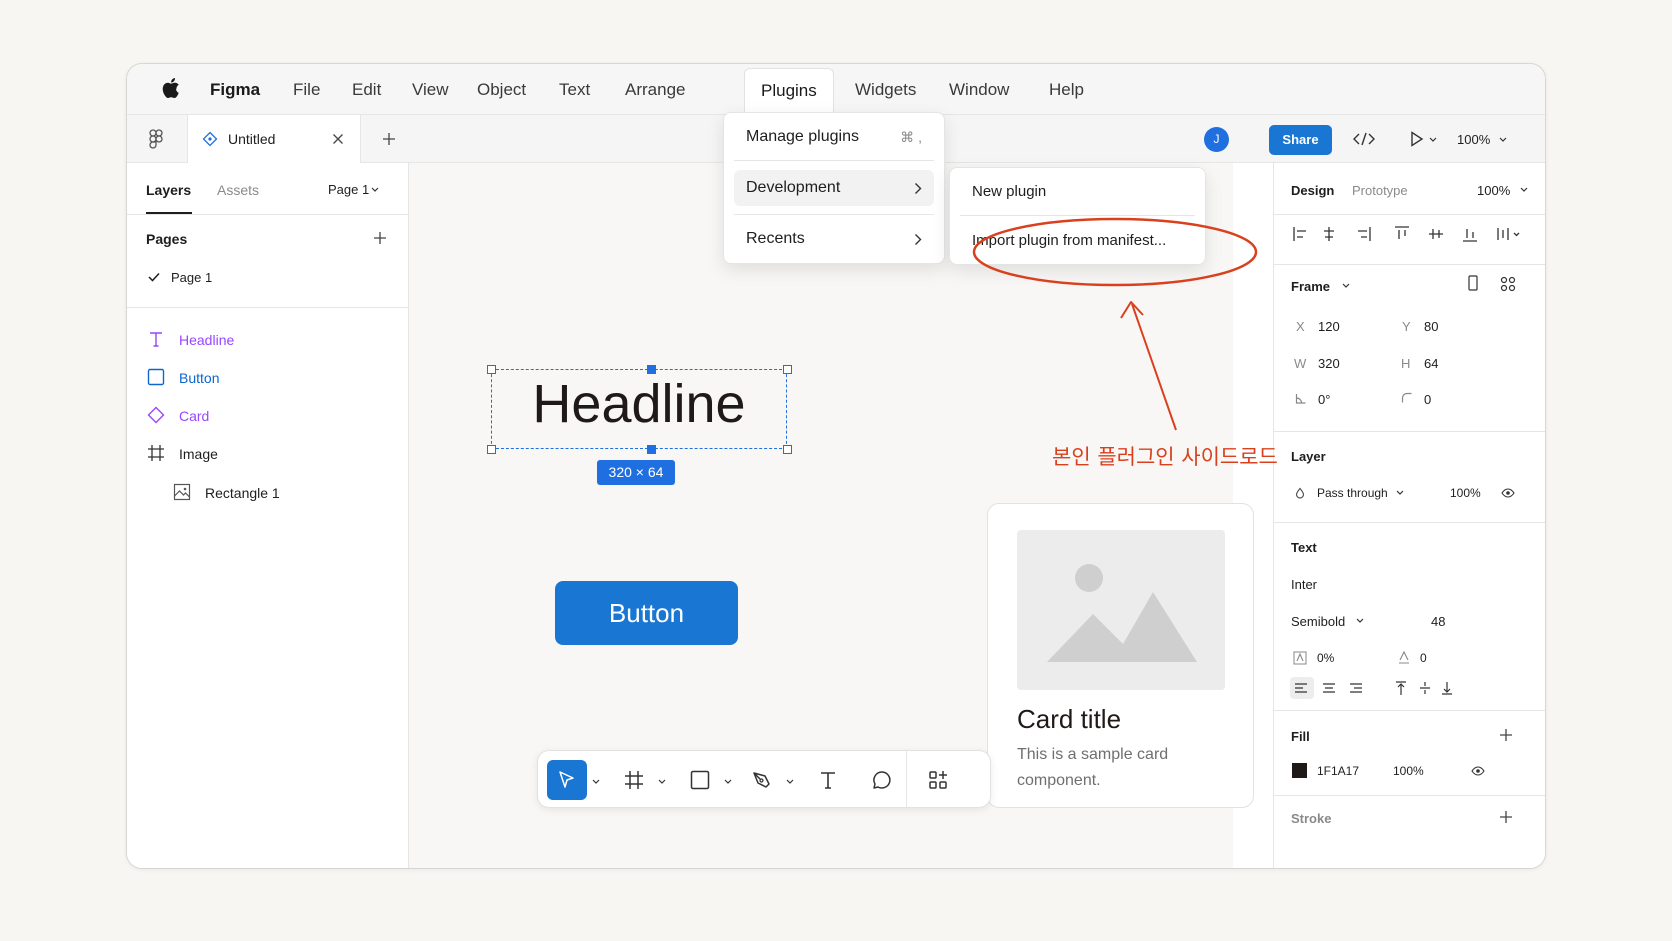 This screenshot has height=941, width=1672. Describe the element at coordinates (1132, 310) in the screenshot. I see `annotation-arrow-head` at that location.